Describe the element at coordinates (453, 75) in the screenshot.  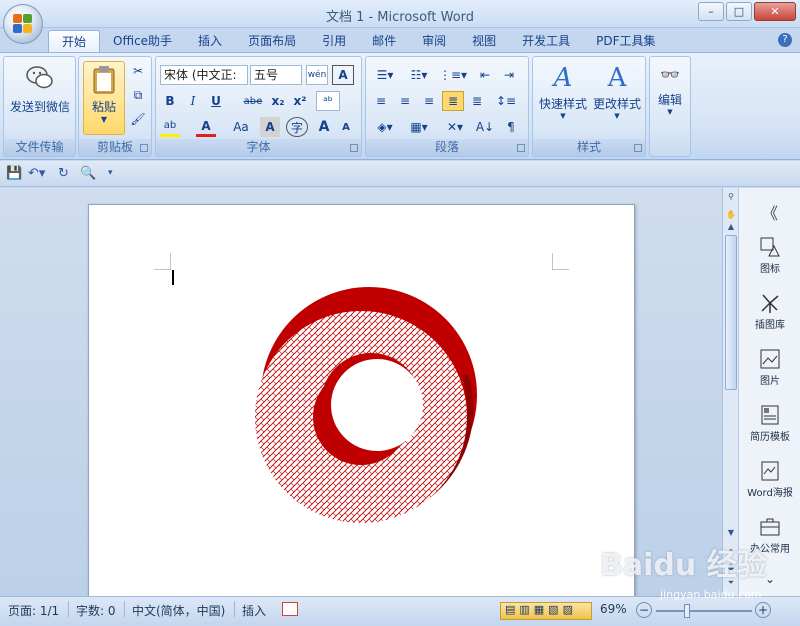
I see `multilevel-list-icon: ⋮≡▾` at that location.